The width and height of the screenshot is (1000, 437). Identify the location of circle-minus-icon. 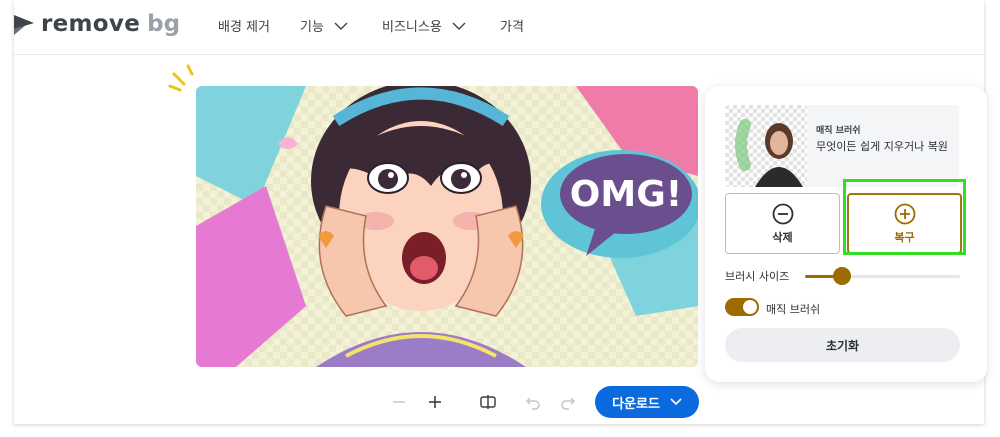
(782, 213).